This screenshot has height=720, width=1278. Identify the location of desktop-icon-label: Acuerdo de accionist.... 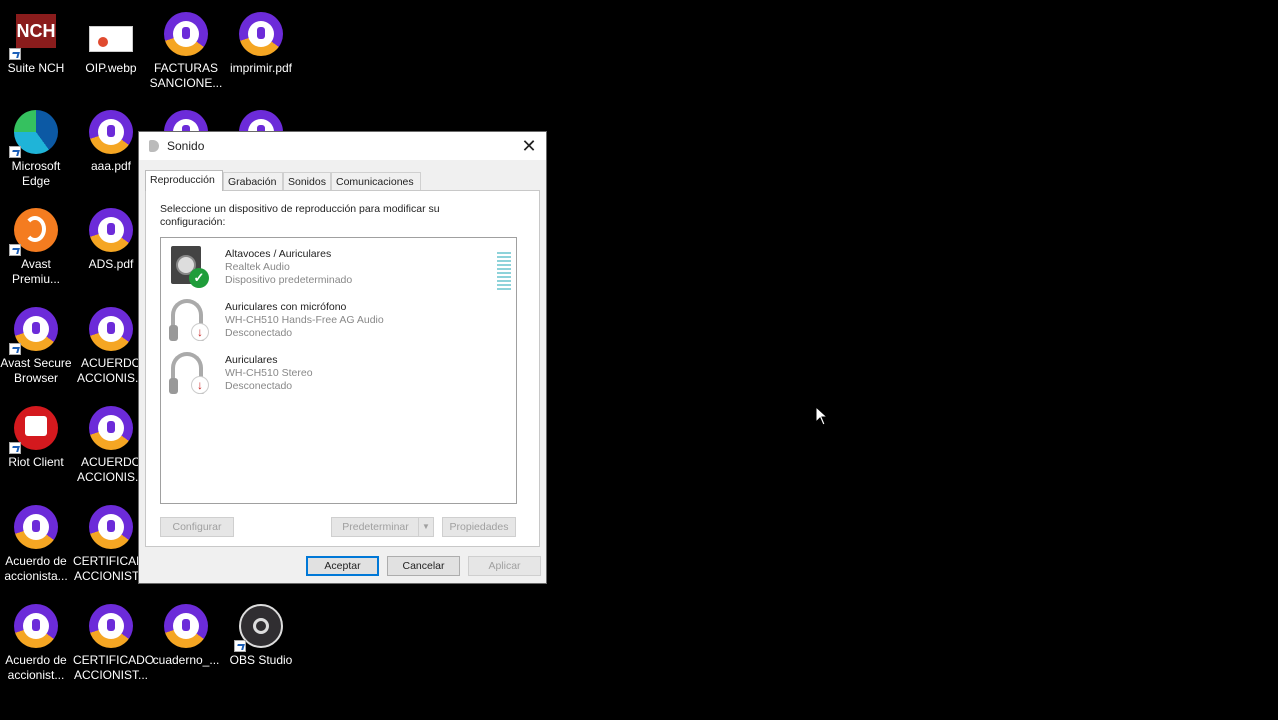
(36, 667).